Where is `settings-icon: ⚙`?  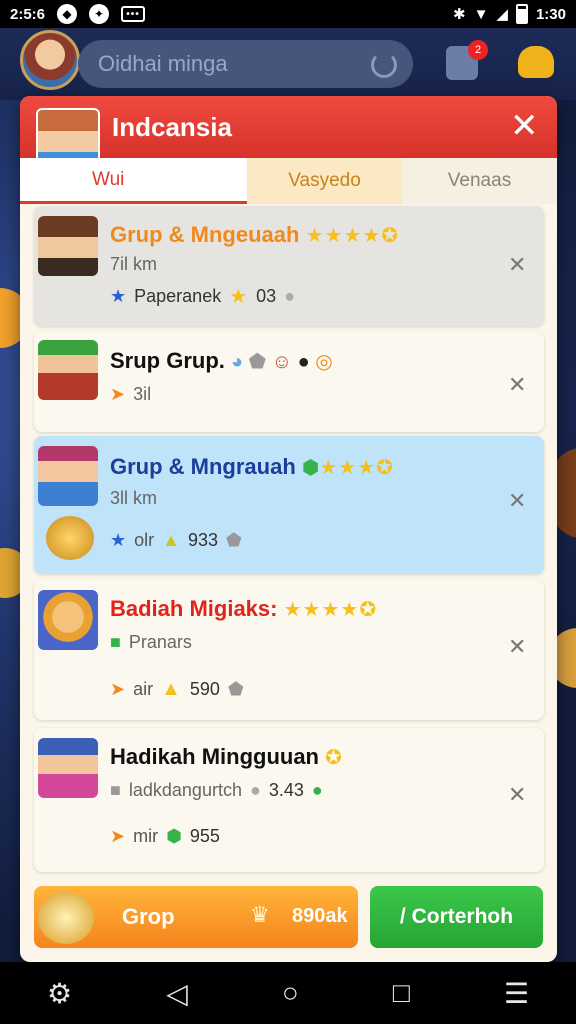 settings-icon: ⚙ is located at coordinates (59, 993).